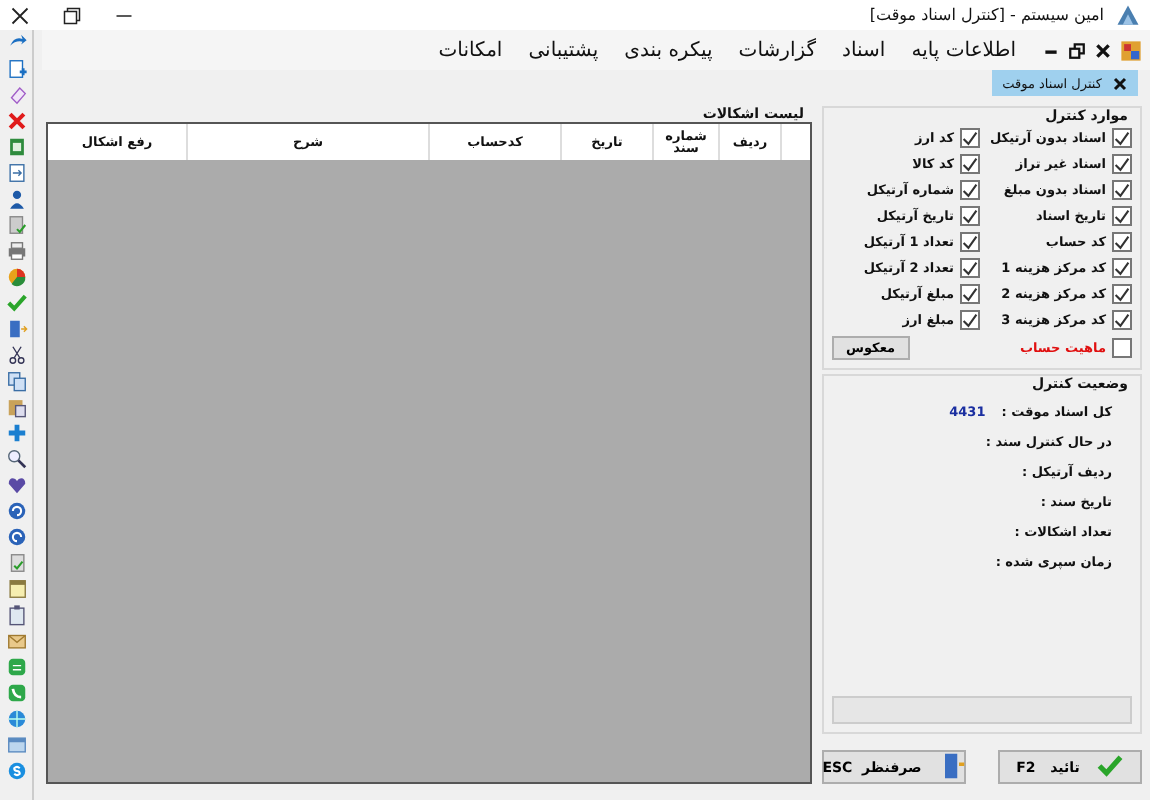 This screenshot has height=800, width=1150. Describe the element at coordinates (16, 511) in the screenshot. I see `undo-icon` at that location.